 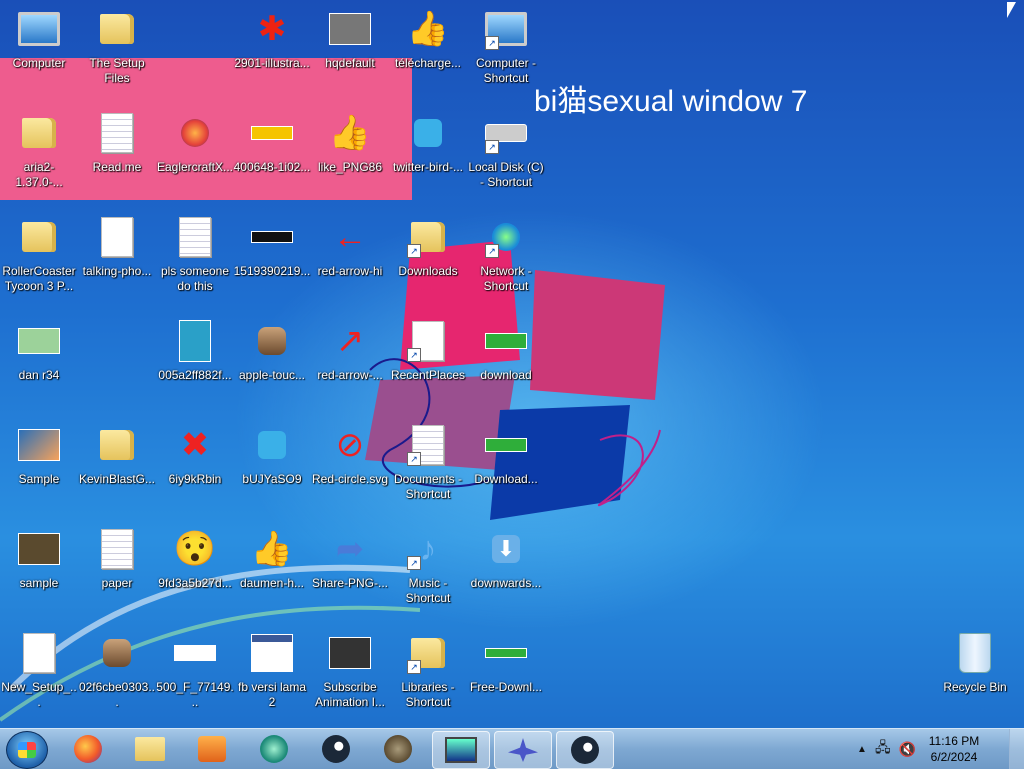 I want to click on desktop-icon-computer: Computer, so click(x=39, y=39).